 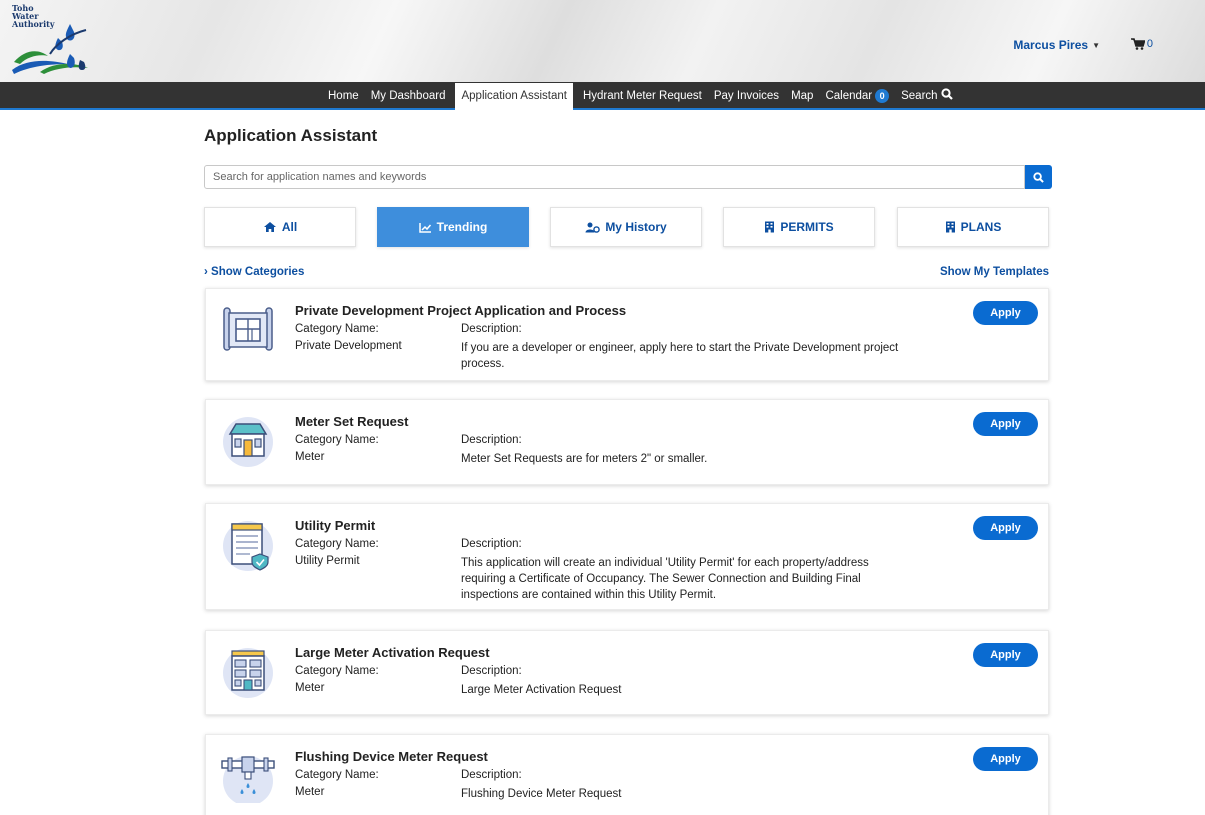 I want to click on tab-plans: PLANS, so click(x=973, y=227).